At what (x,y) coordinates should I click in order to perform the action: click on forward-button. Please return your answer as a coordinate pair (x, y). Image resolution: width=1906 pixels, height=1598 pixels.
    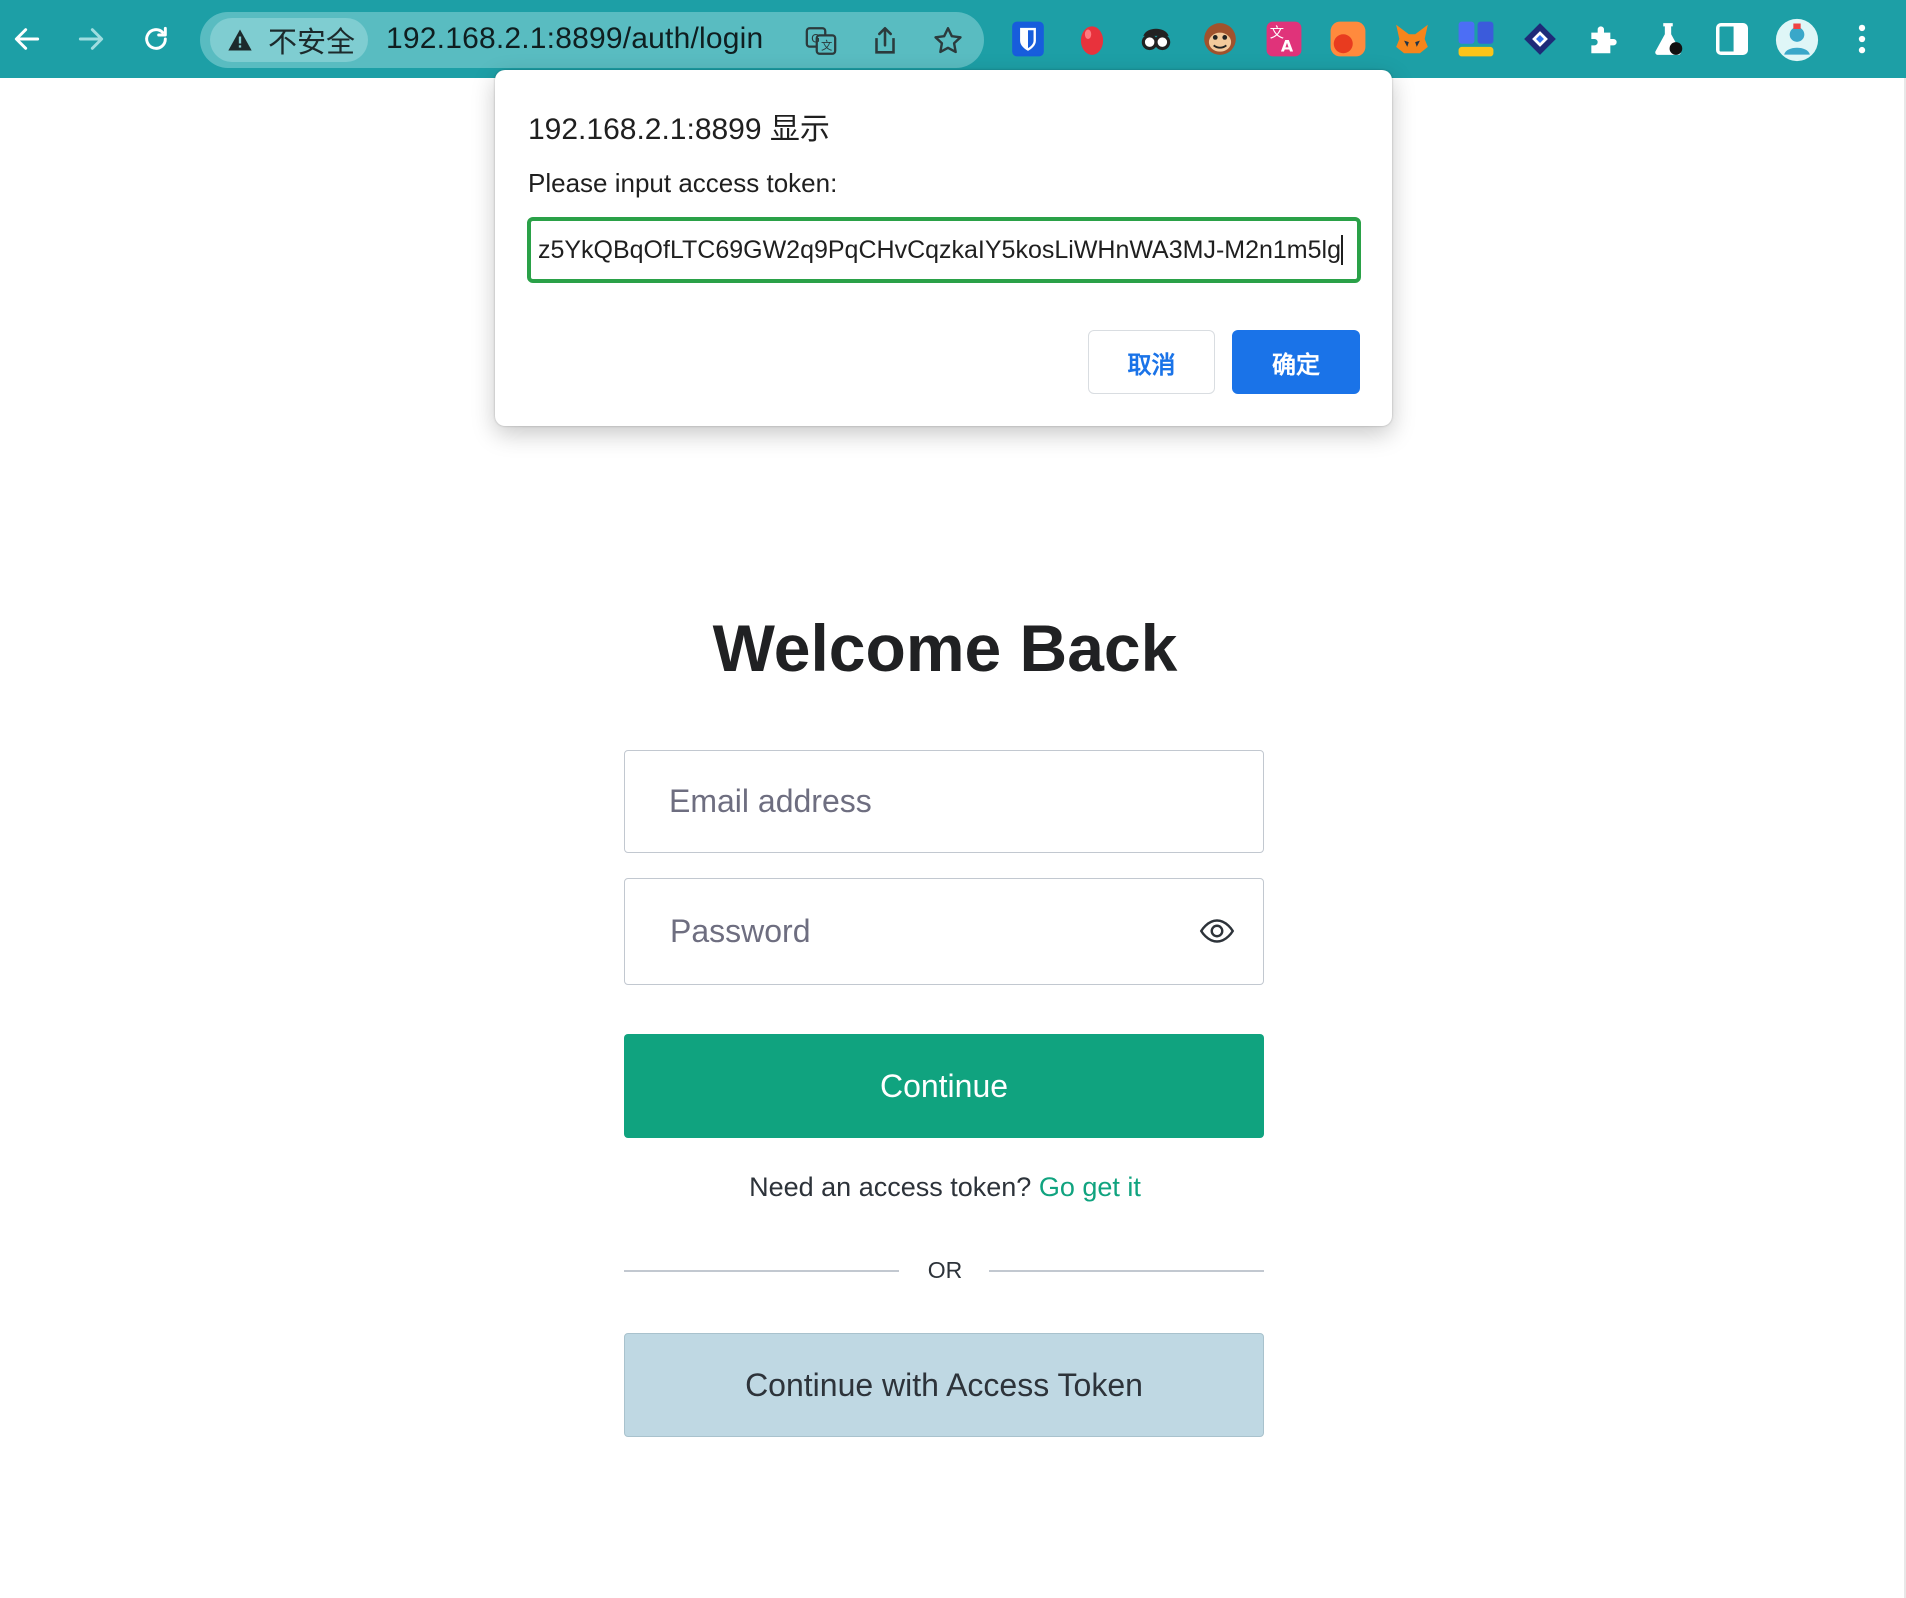
    Looking at the image, I should click on (91, 39).